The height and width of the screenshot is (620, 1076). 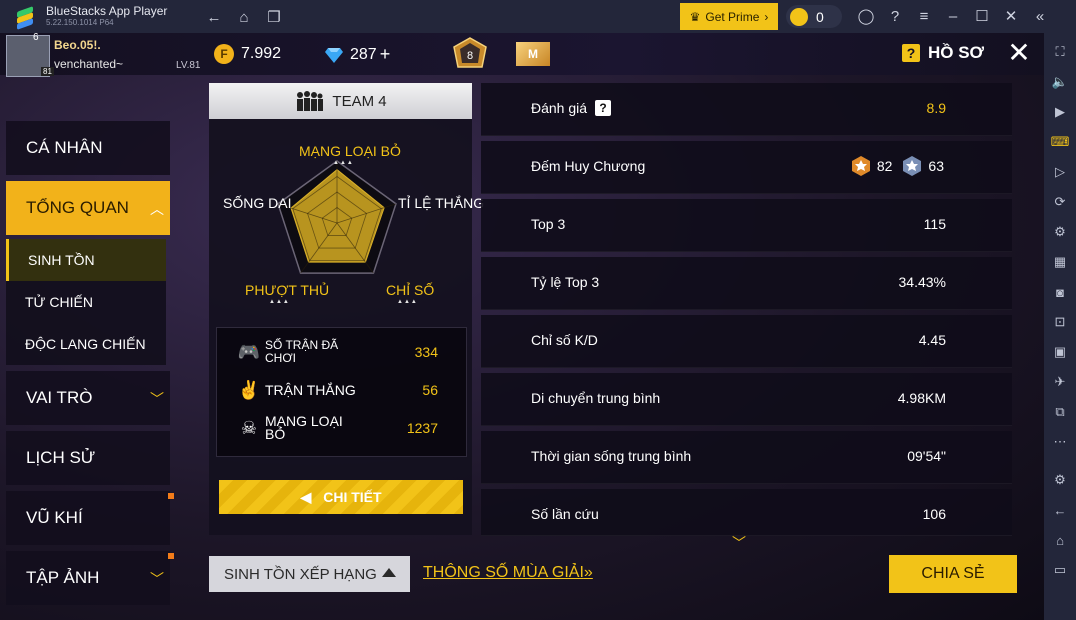 I want to click on maximize-icon: ☐, so click(x=982, y=16).